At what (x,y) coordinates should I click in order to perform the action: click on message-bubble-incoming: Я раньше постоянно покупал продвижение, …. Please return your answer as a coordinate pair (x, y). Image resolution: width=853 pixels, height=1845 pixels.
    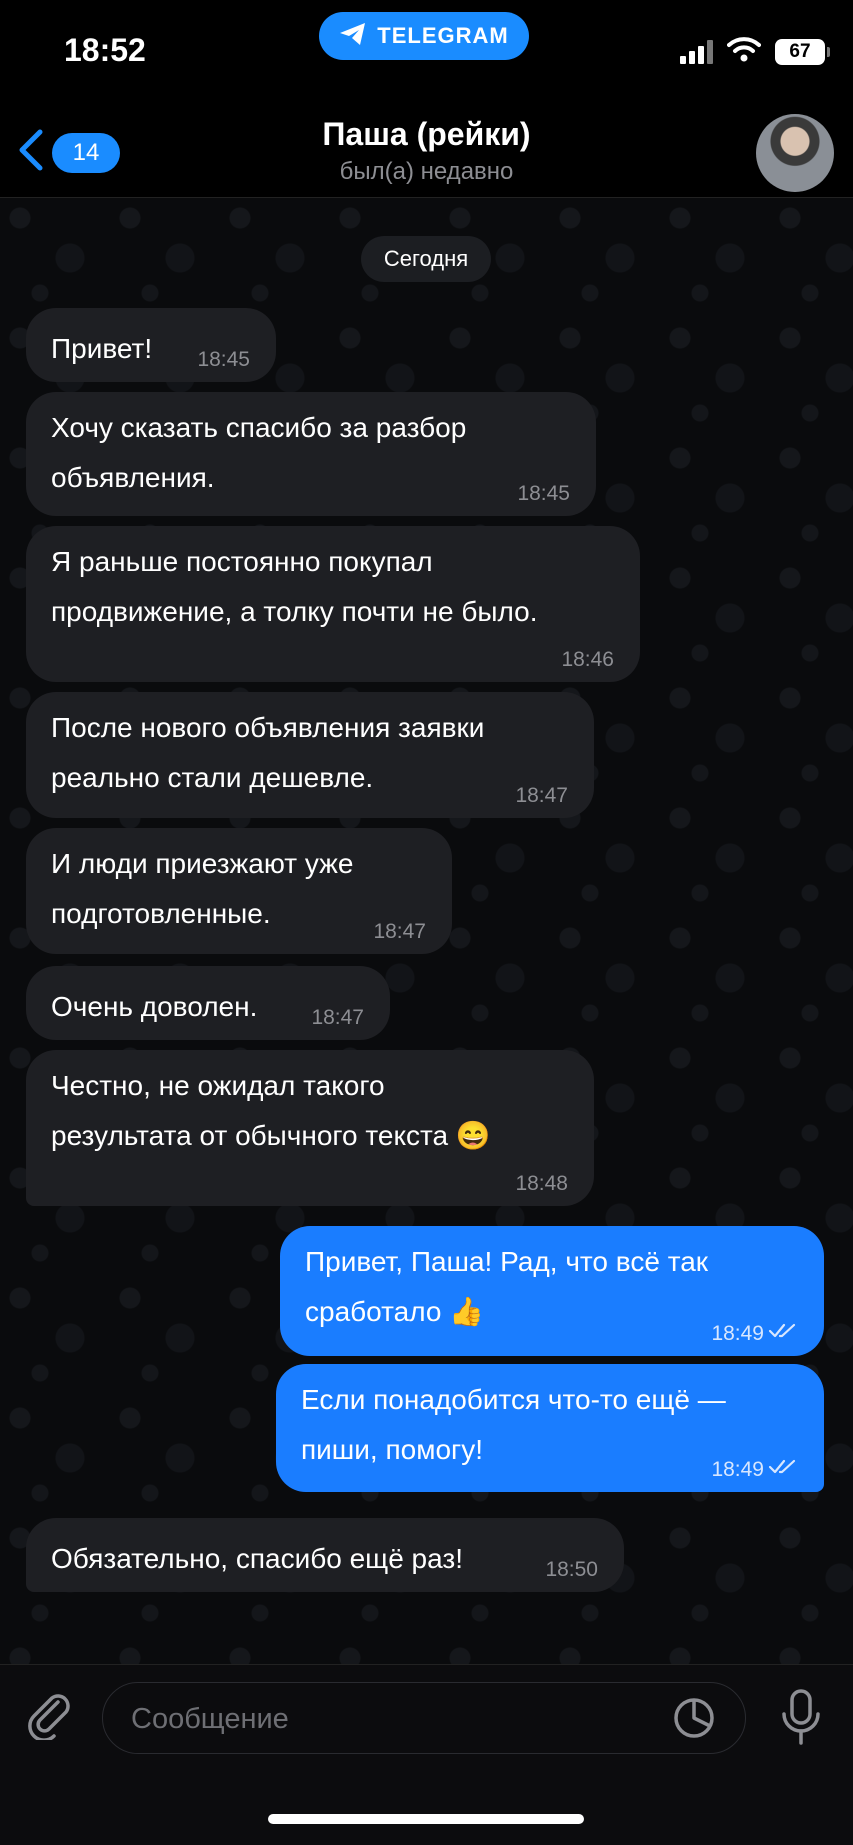
    Looking at the image, I should click on (333, 604).